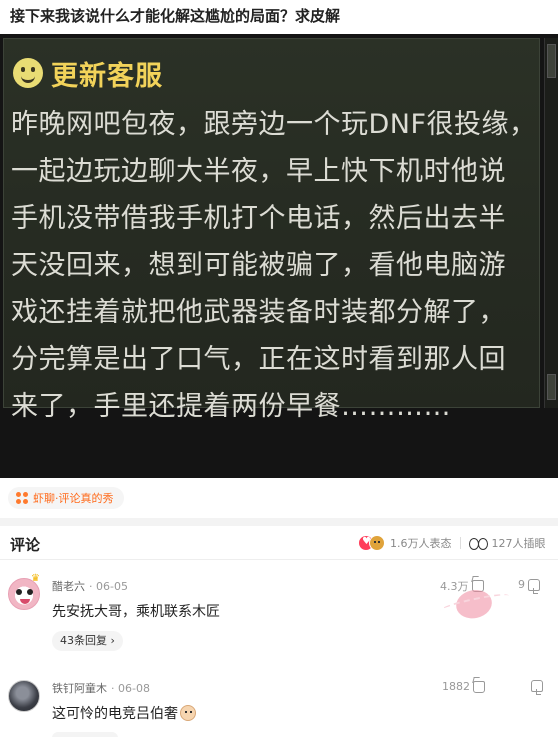 This screenshot has height=737, width=558. Describe the element at coordinates (136, 612) in the screenshot. I see `comment-body: 先安抚大哥，乘机联系木匠` at that location.